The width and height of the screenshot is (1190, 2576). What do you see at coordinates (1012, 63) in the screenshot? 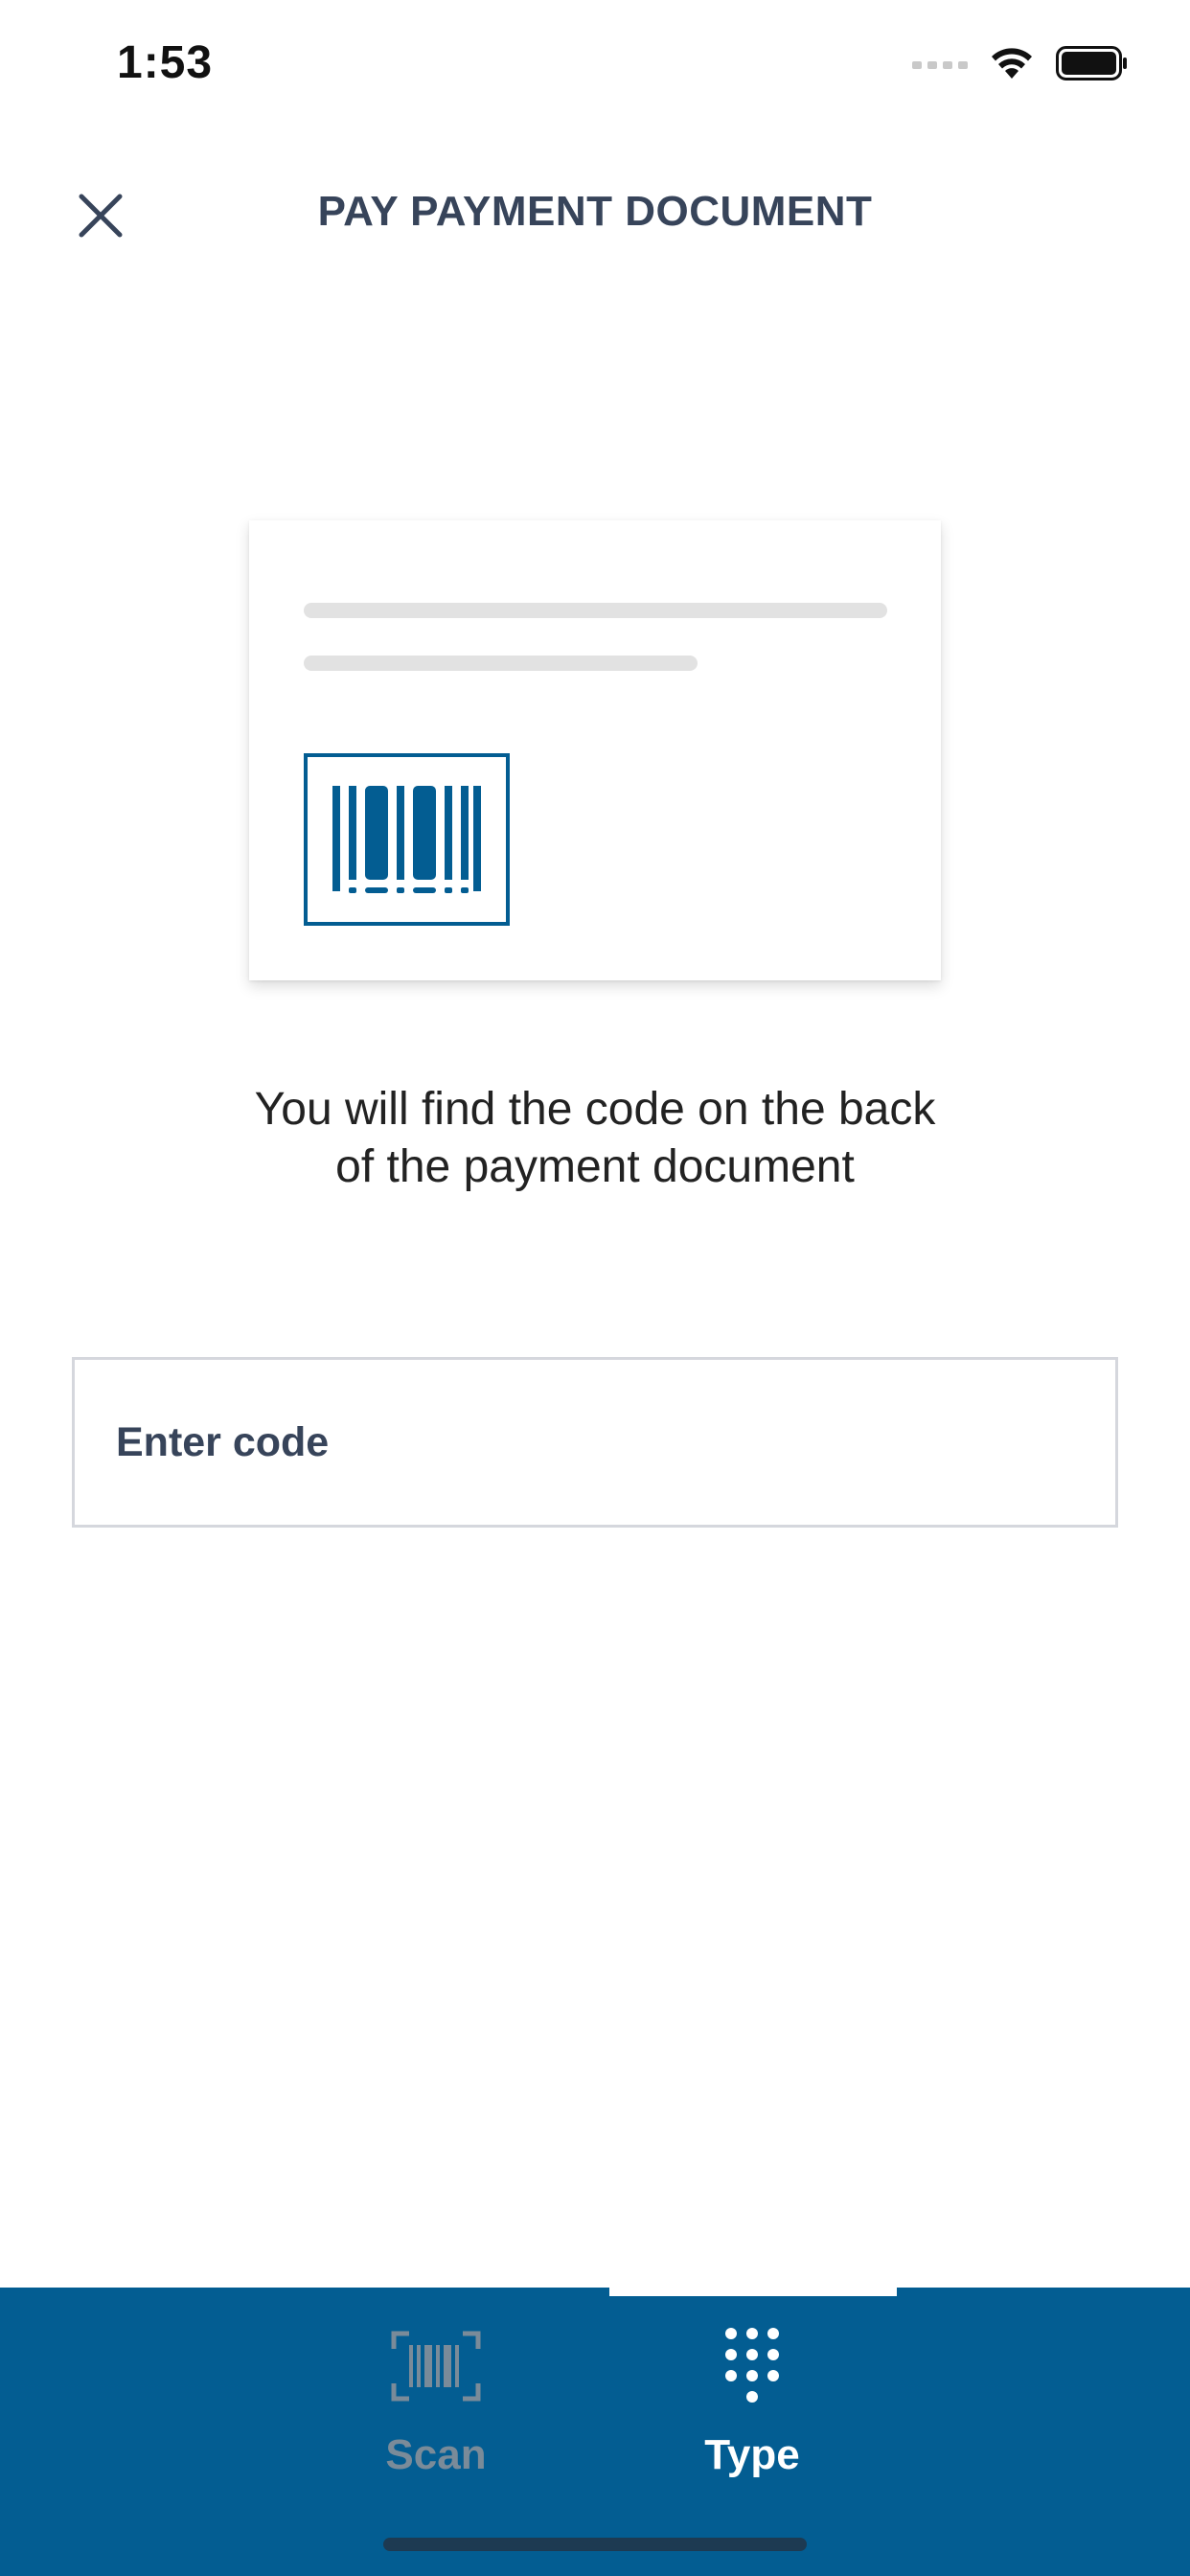
I see `wifi-icon` at bounding box center [1012, 63].